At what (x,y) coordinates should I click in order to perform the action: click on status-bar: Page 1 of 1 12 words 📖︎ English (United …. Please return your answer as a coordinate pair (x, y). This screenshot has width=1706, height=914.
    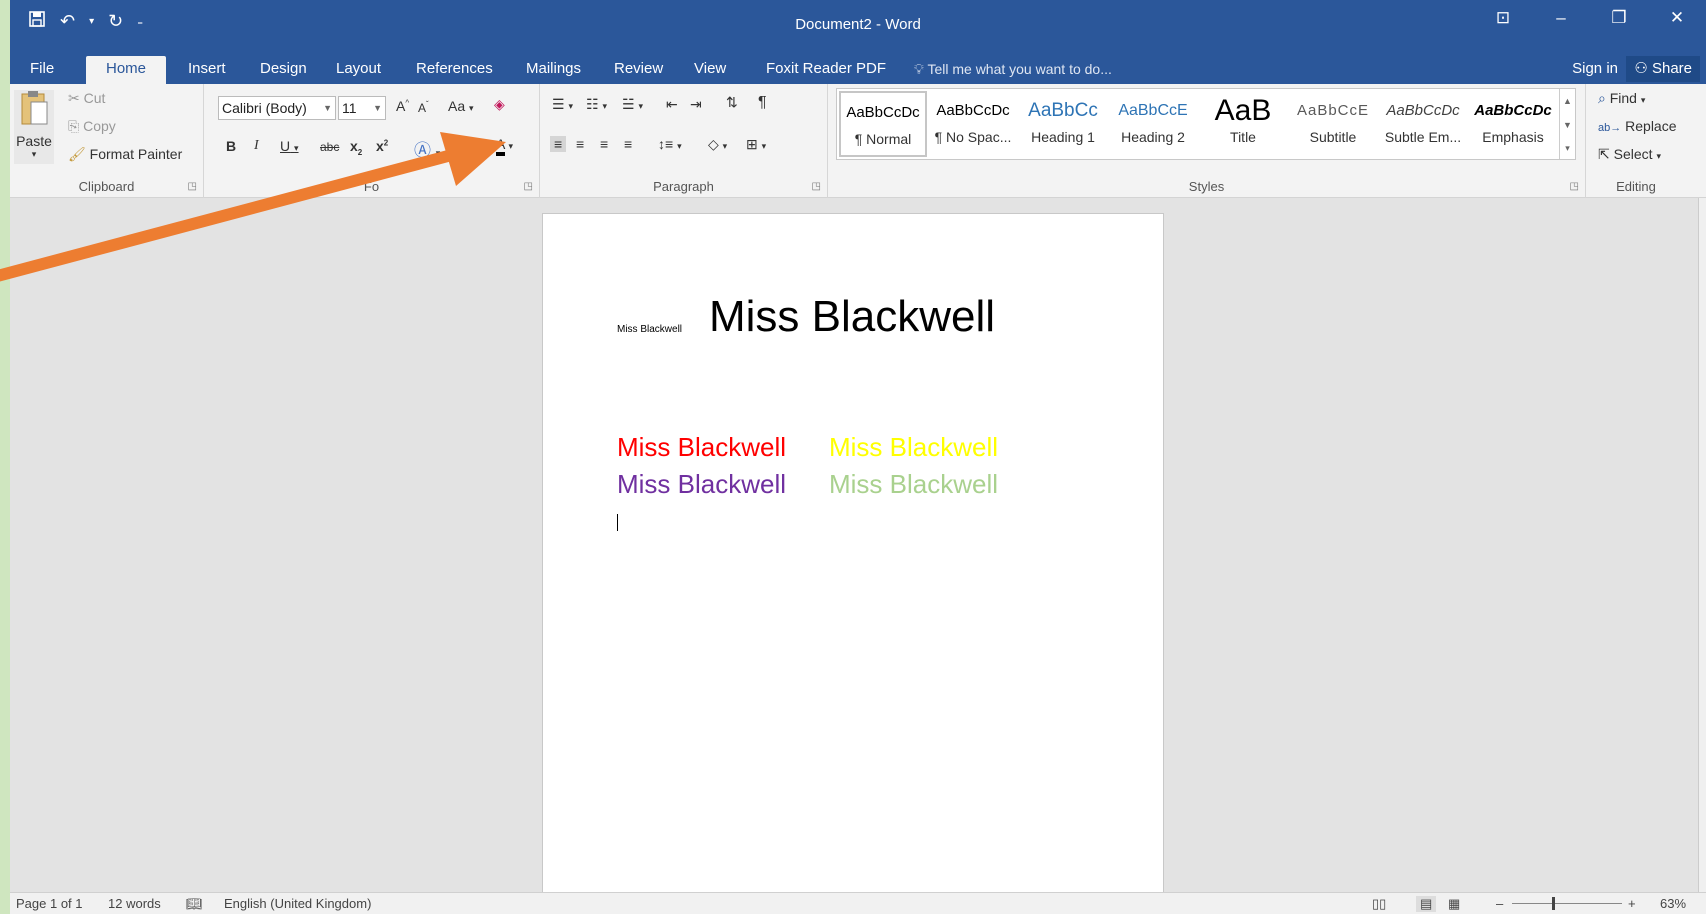
    Looking at the image, I should click on (858, 903).